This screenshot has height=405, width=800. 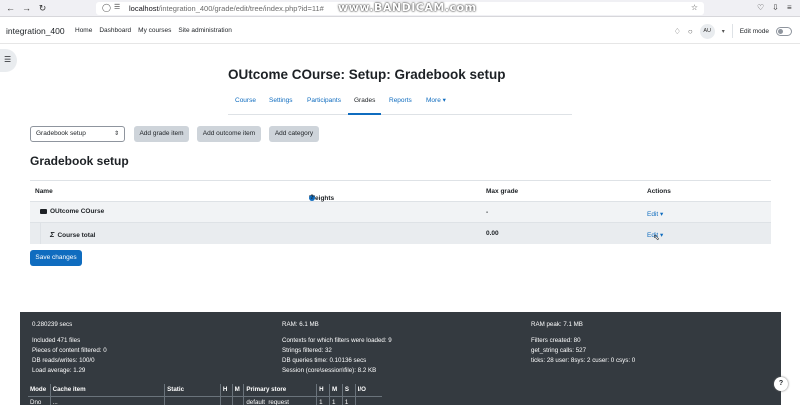 What do you see at coordinates (659, 191) in the screenshot?
I see `column-header-actions: Actions` at bounding box center [659, 191].